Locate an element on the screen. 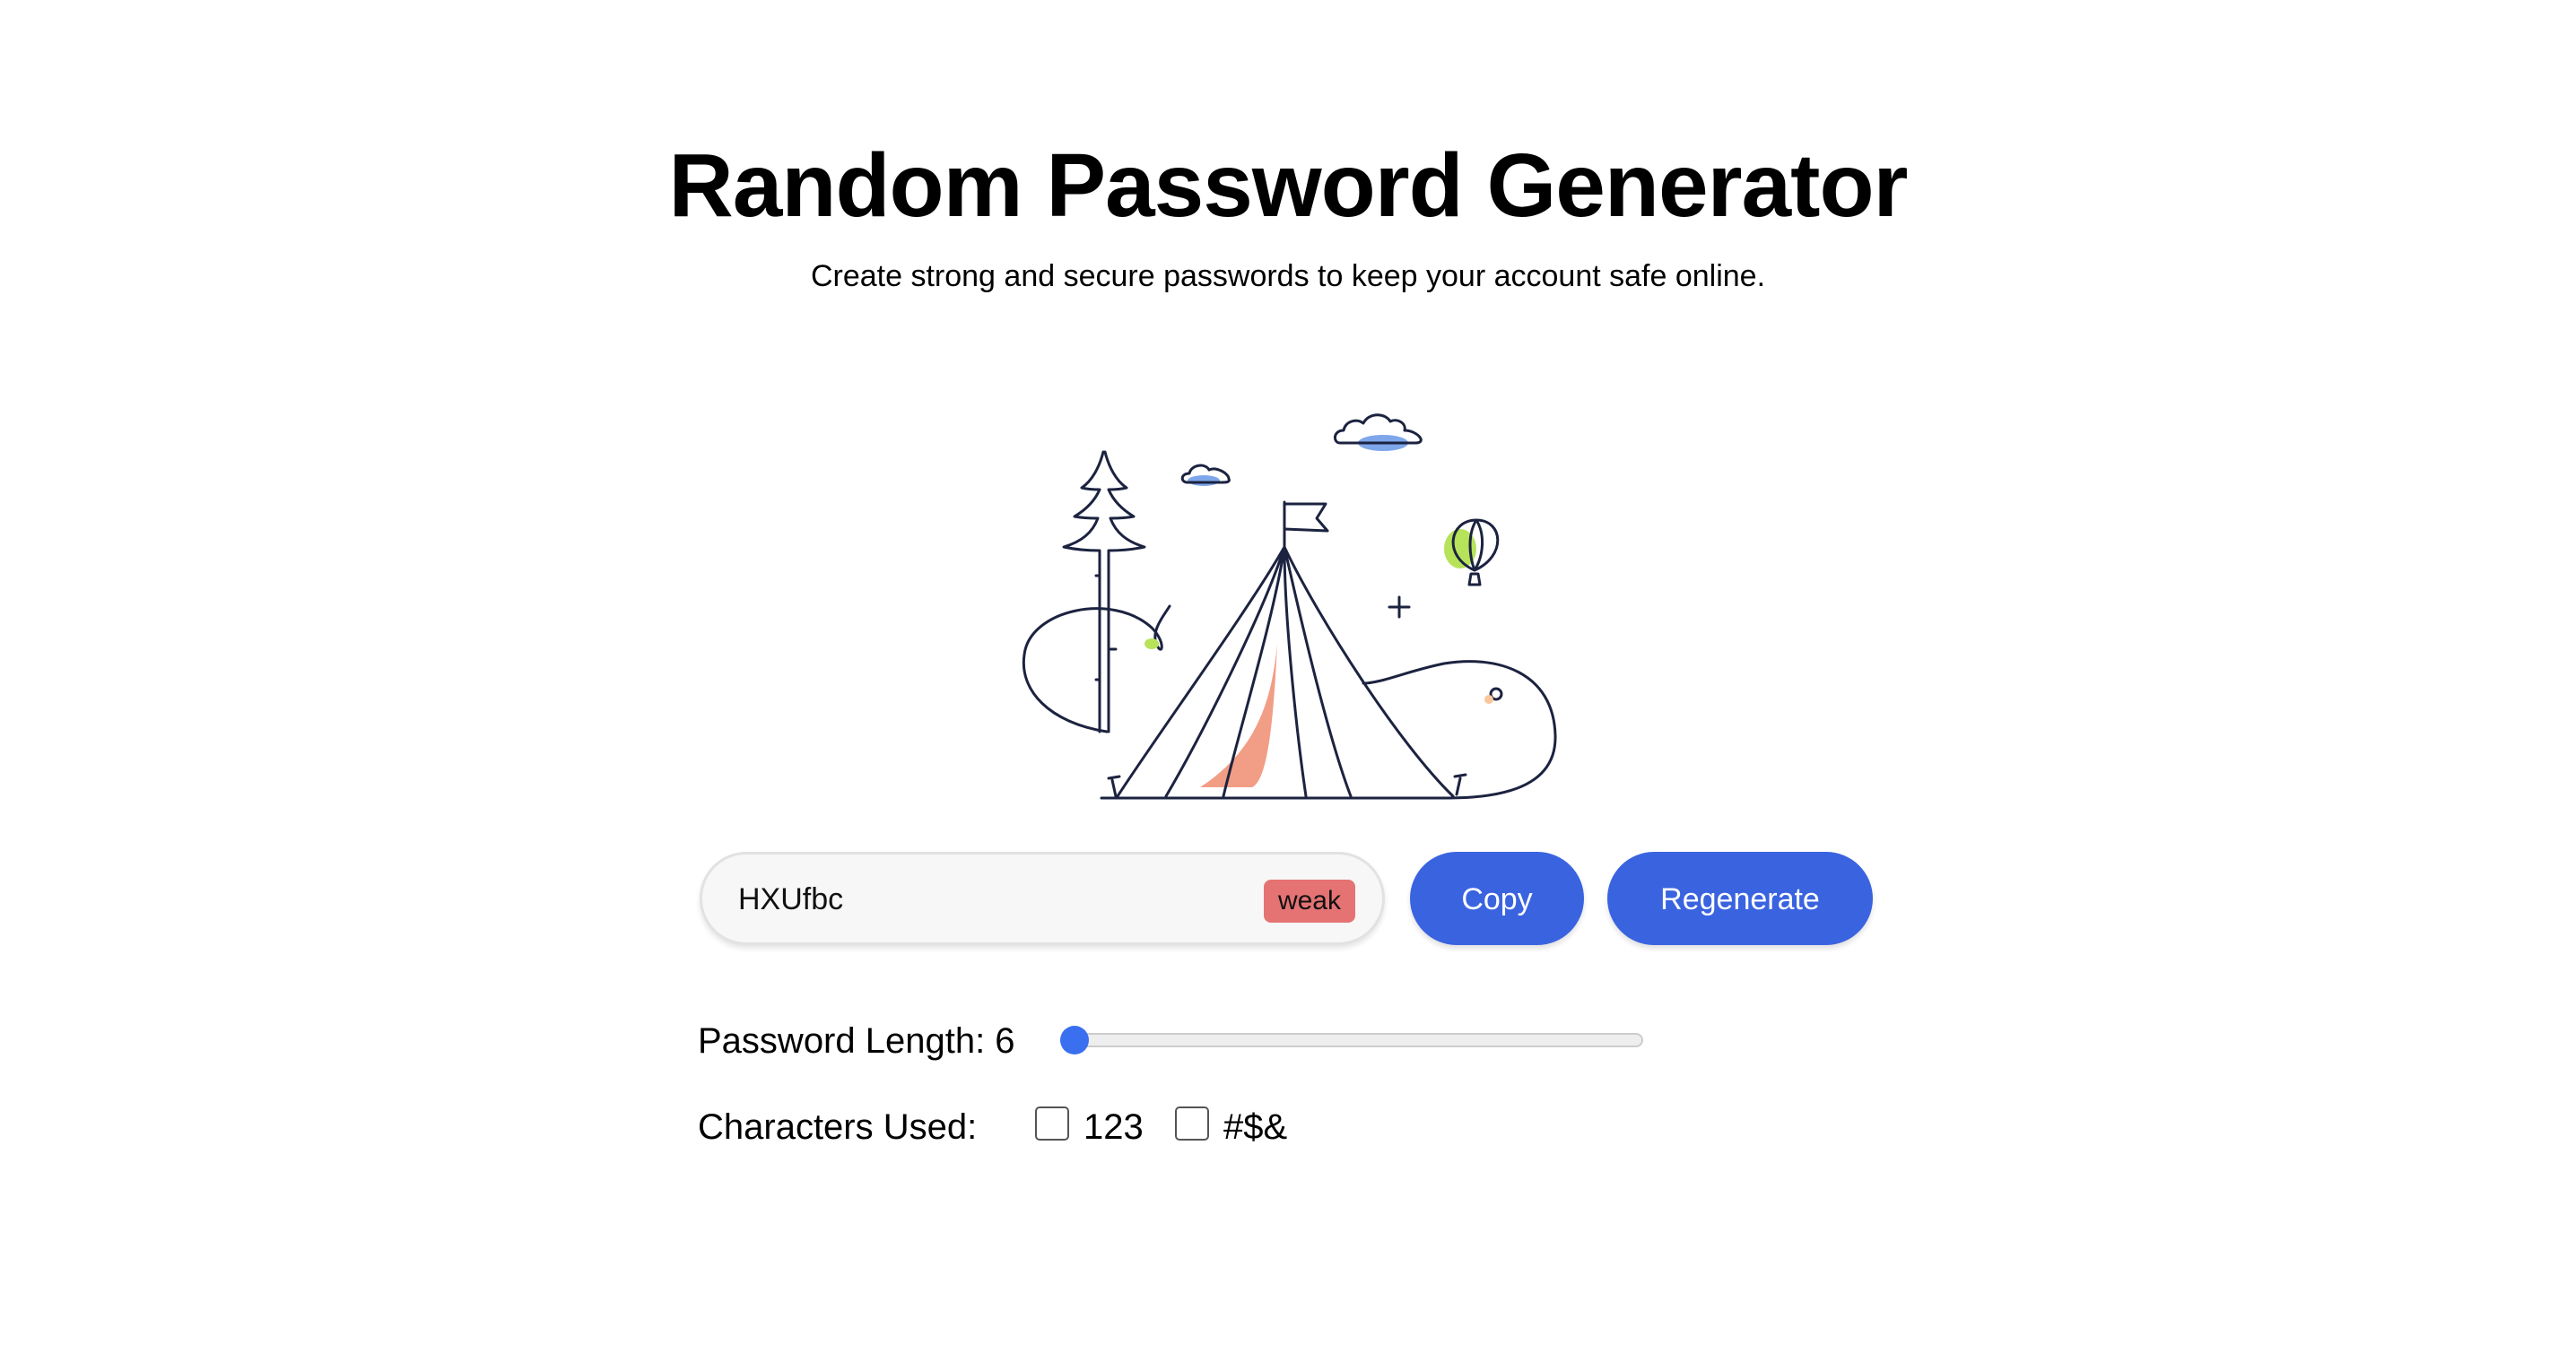 The height and width of the screenshot is (1345, 2576). tree is located at coordinates (1124, 591).